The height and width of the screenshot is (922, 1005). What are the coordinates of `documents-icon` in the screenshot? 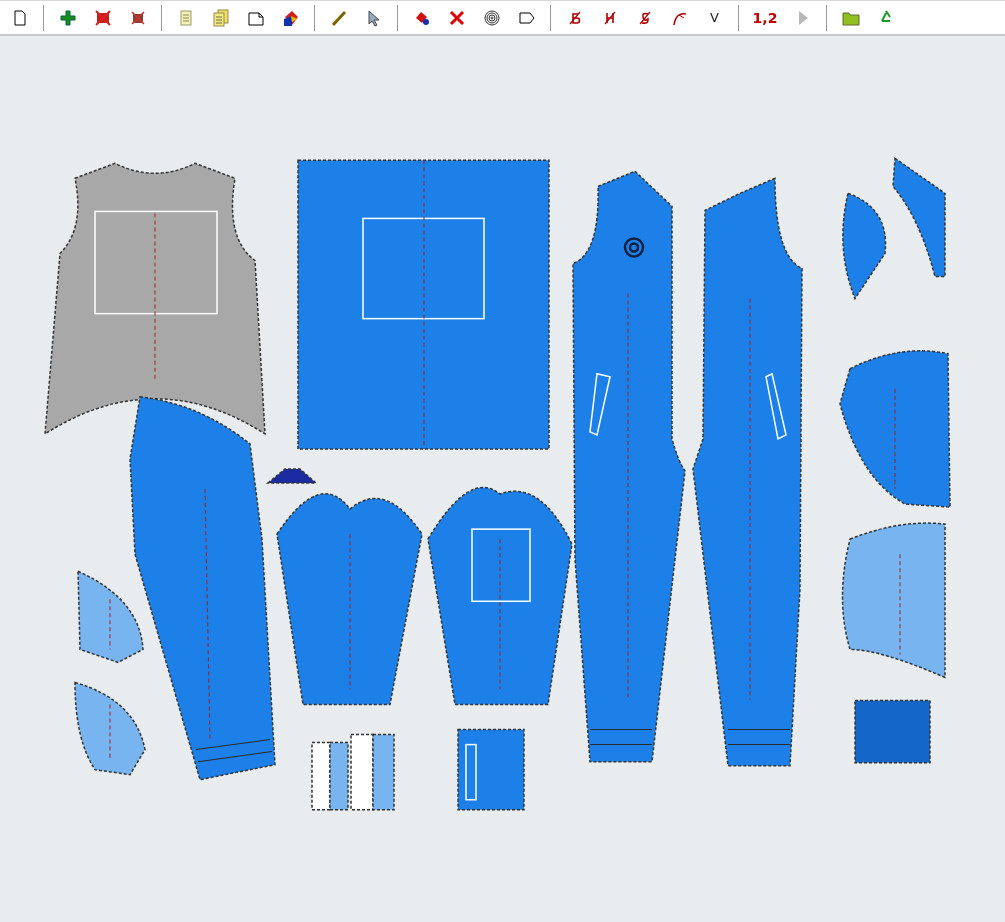 It's located at (220, 17).